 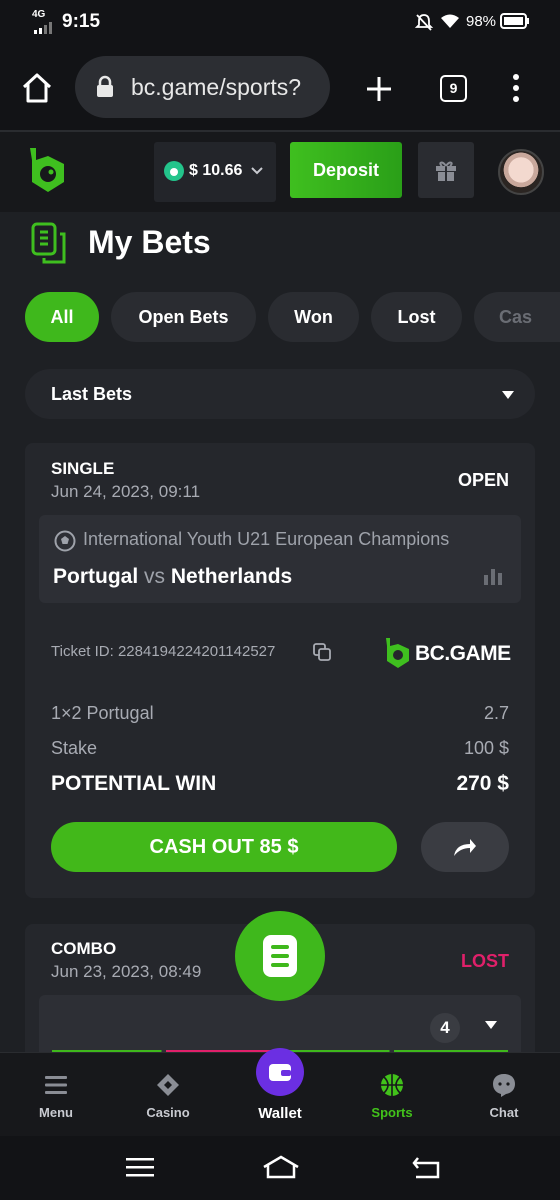 I want to click on stats-icon, so click(x=493, y=576).